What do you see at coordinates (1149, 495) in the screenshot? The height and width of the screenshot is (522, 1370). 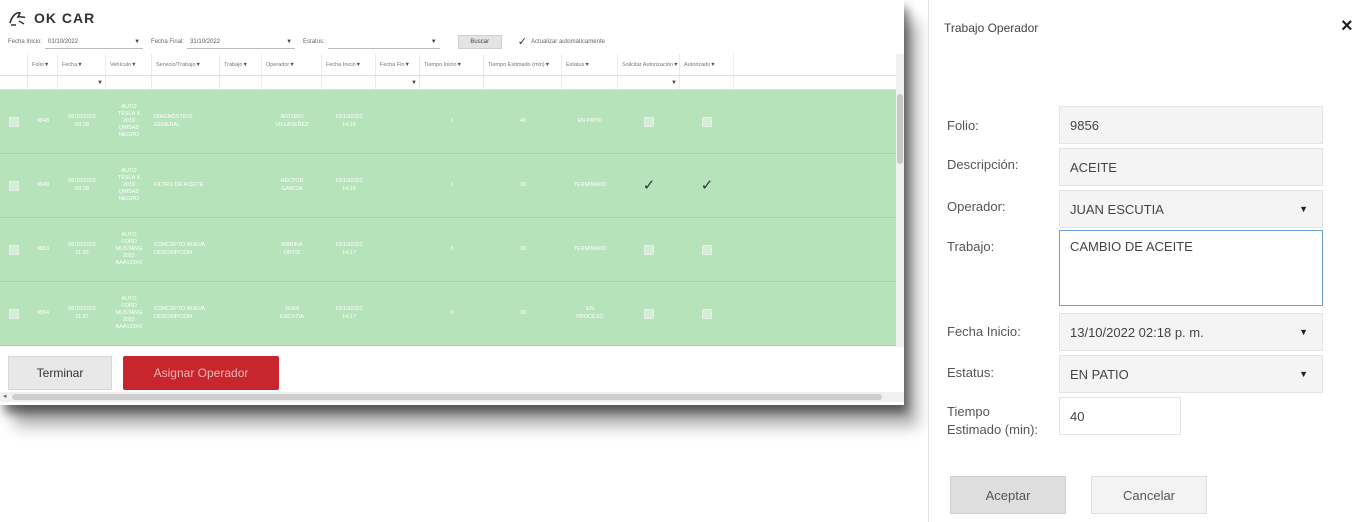 I see `cancelar-button: Cancelar` at bounding box center [1149, 495].